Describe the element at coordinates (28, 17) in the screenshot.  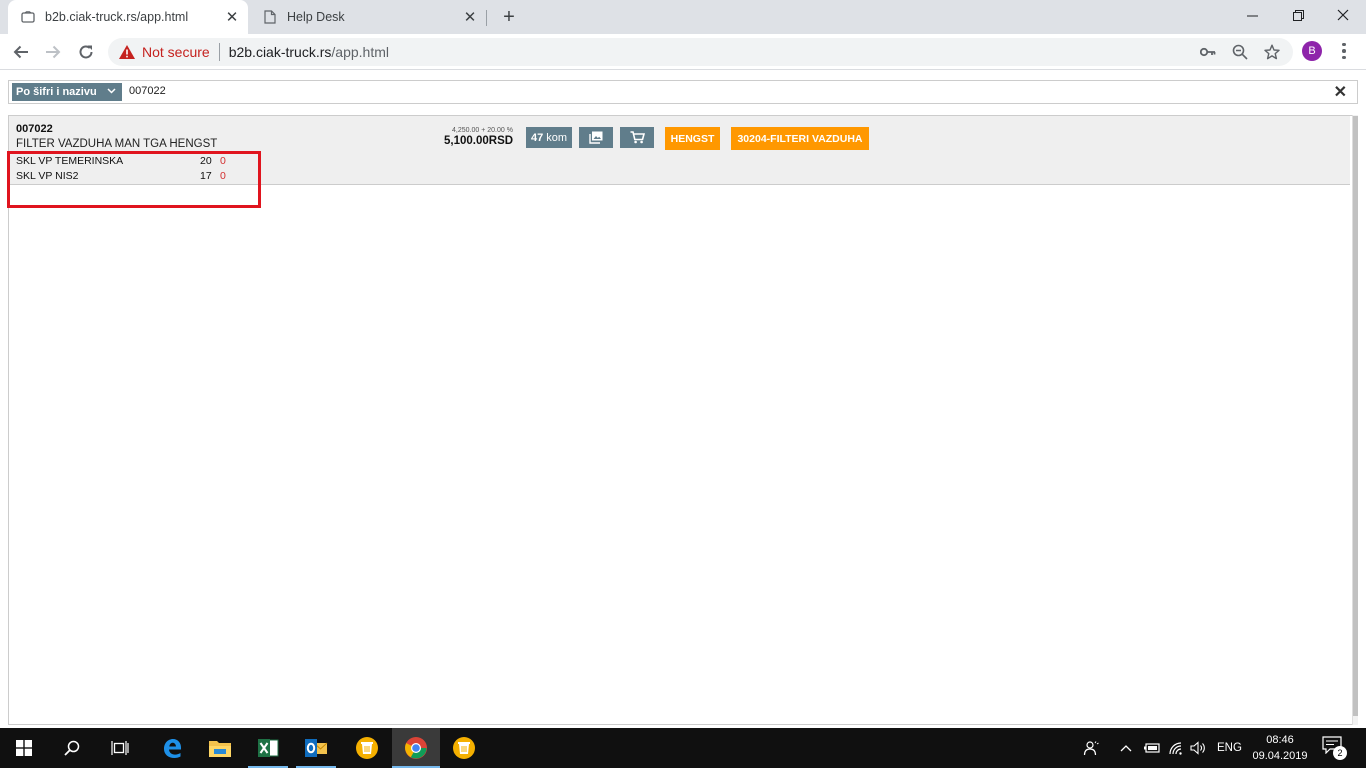
I see `page-icon` at that location.